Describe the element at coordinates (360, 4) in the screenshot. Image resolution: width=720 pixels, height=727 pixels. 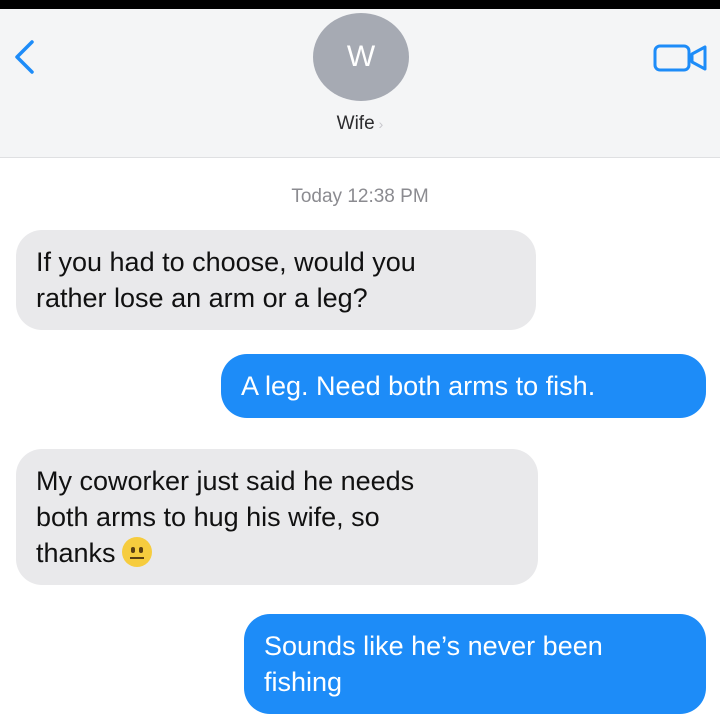
I see `top-black-strip` at that location.